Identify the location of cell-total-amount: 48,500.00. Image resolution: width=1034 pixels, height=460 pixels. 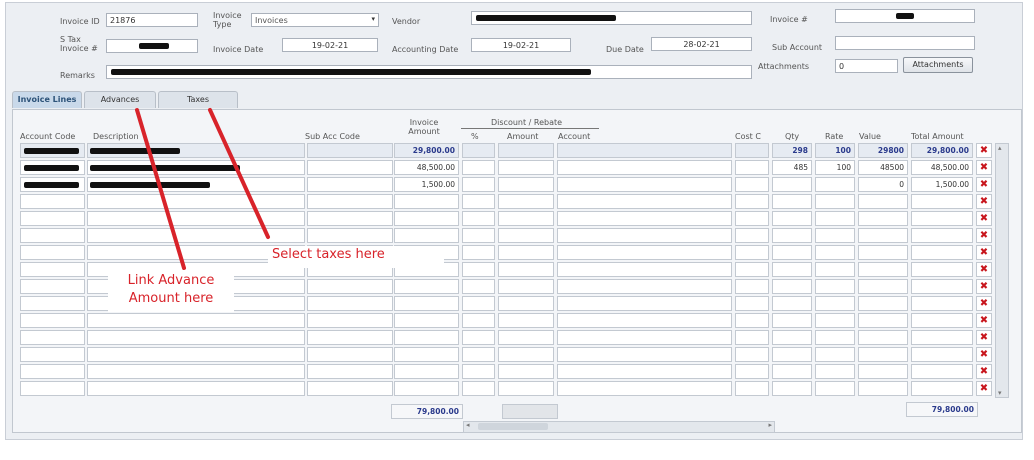
(942, 167).